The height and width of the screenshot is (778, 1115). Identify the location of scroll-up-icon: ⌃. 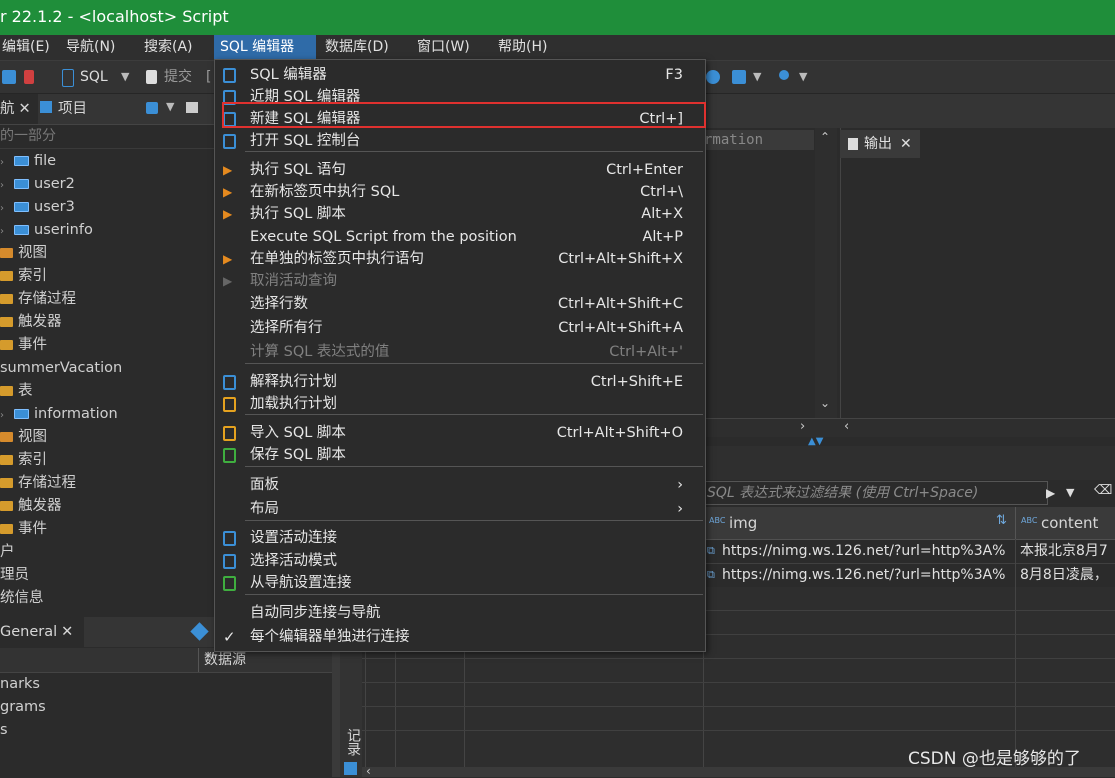
(825, 137).